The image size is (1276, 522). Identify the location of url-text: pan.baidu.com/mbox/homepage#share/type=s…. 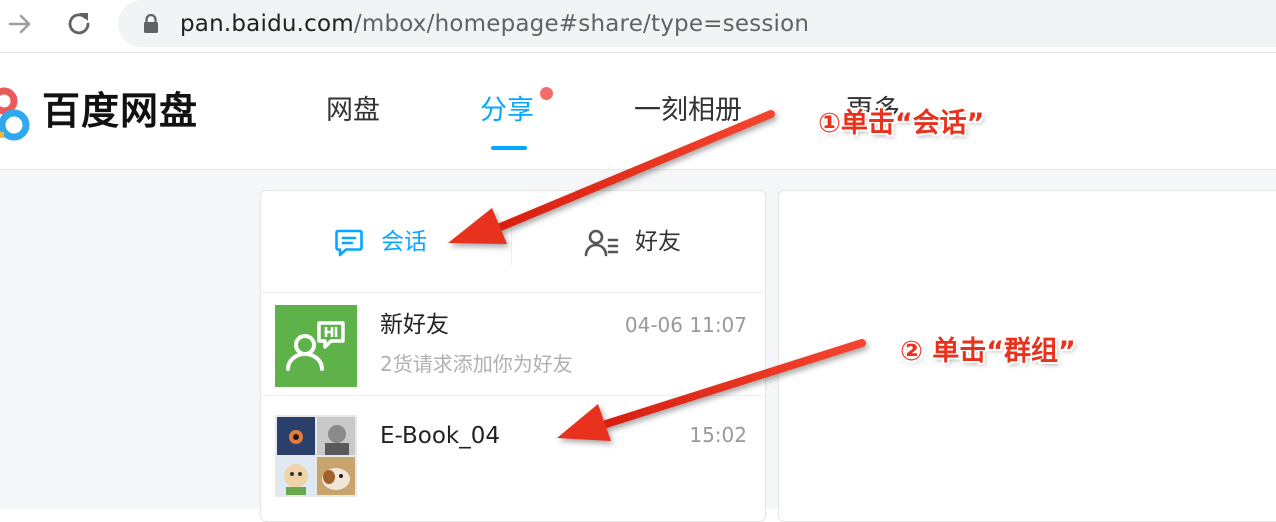
(494, 24).